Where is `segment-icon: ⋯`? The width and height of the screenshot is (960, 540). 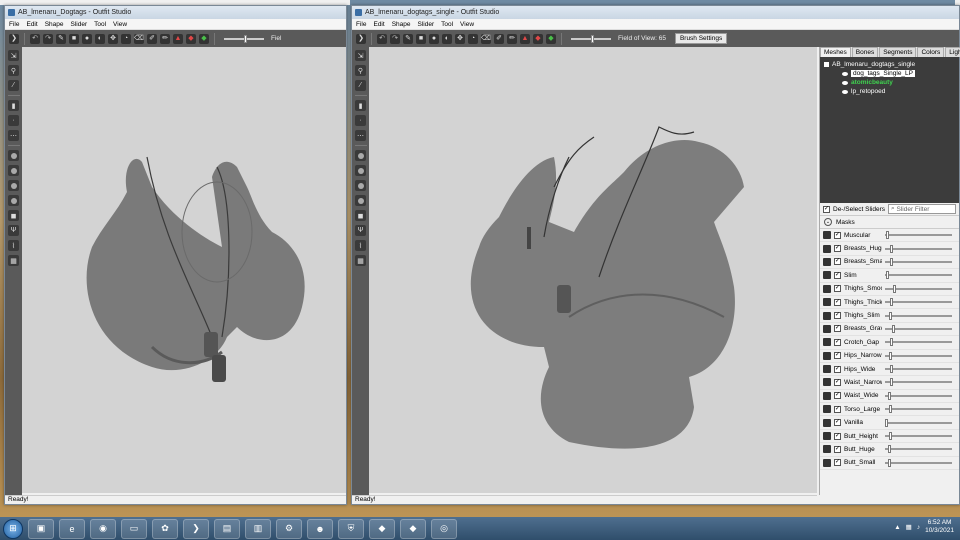 segment-icon: ⋯ is located at coordinates (13, 135).